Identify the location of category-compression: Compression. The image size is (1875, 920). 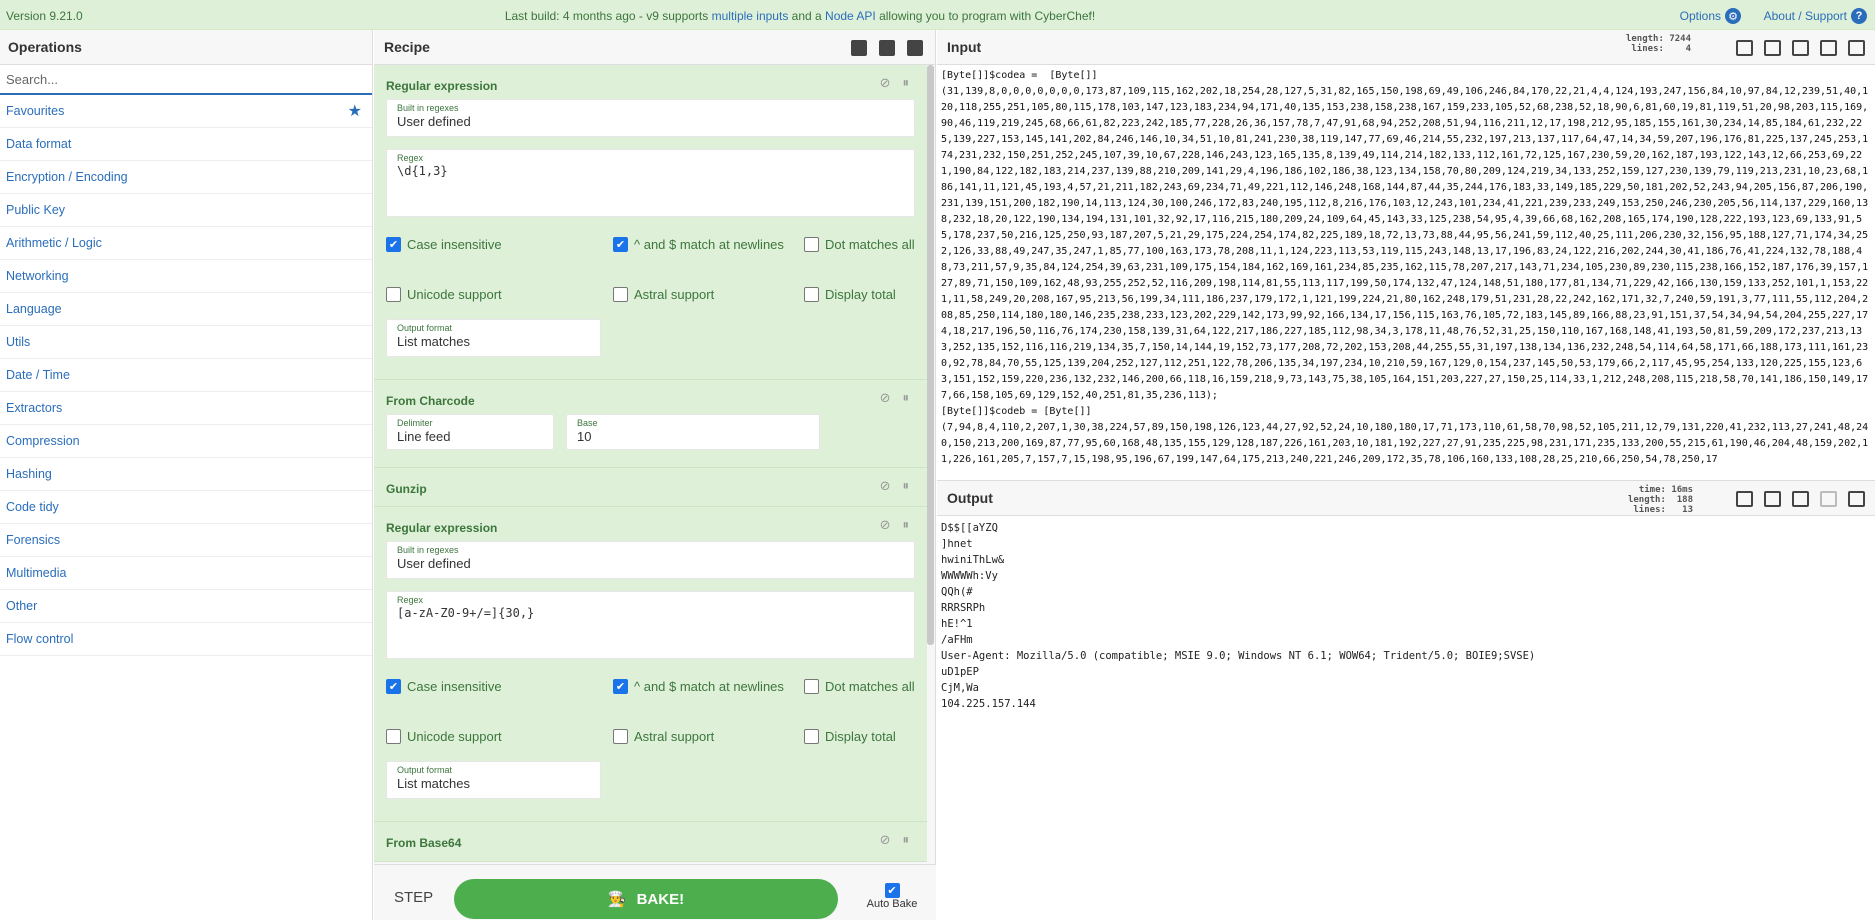
(186, 441).